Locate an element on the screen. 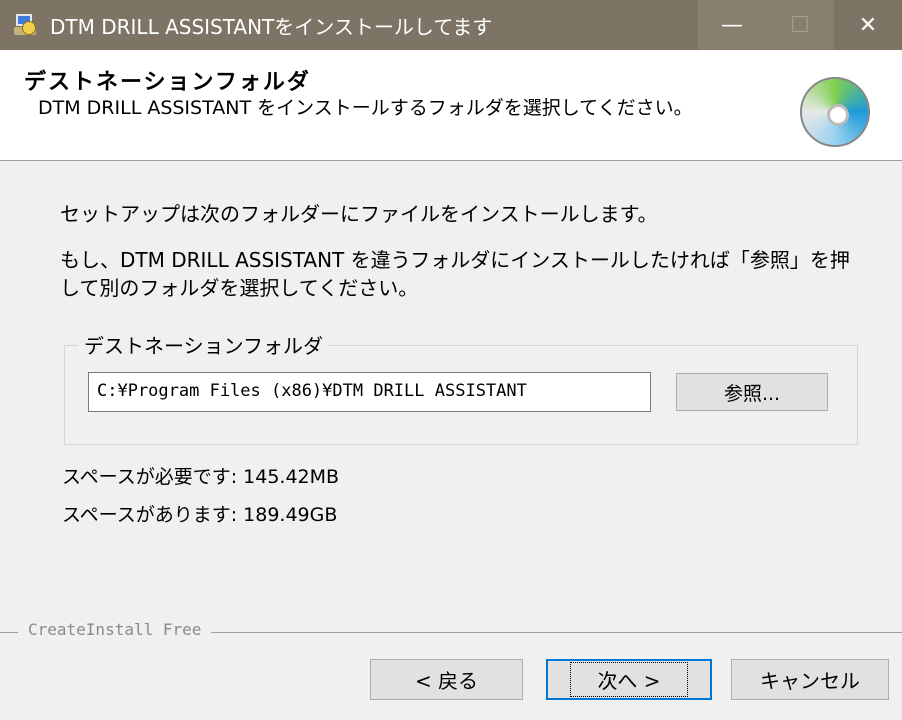 The height and width of the screenshot is (720, 902). setup-info-text: セットアップは次のフォルダーにファイルをインストールします。 is located at coordinates (359, 214).